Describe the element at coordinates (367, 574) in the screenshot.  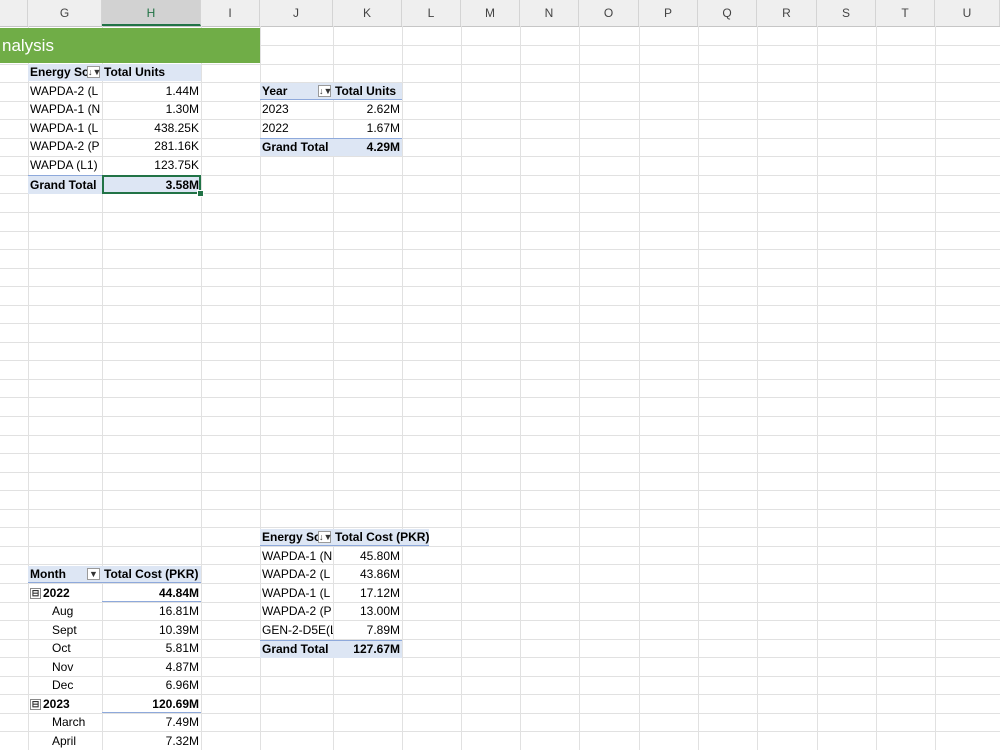
I see `pivot-row-value: 43.86M` at that location.